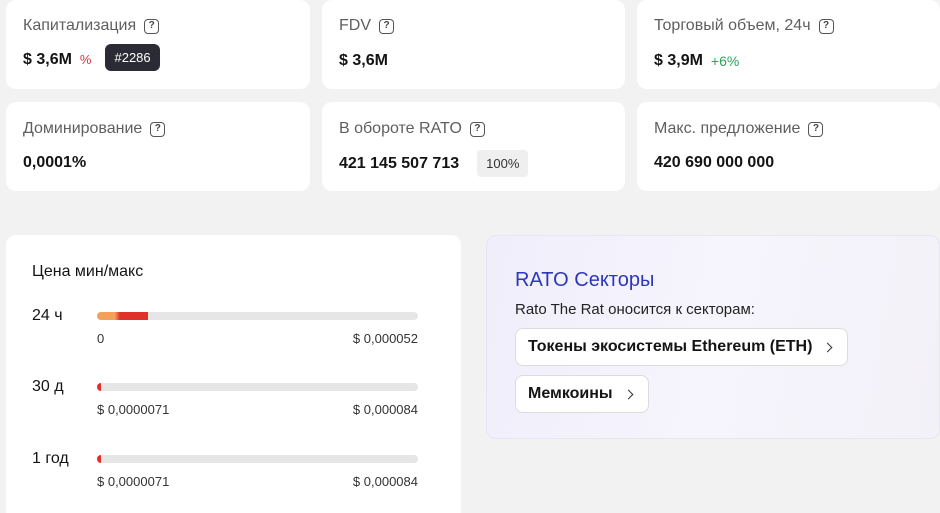  What do you see at coordinates (570, 393) in the screenshot?
I see `sector-chip-label: Мемкоины` at bounding box center [570, 393].